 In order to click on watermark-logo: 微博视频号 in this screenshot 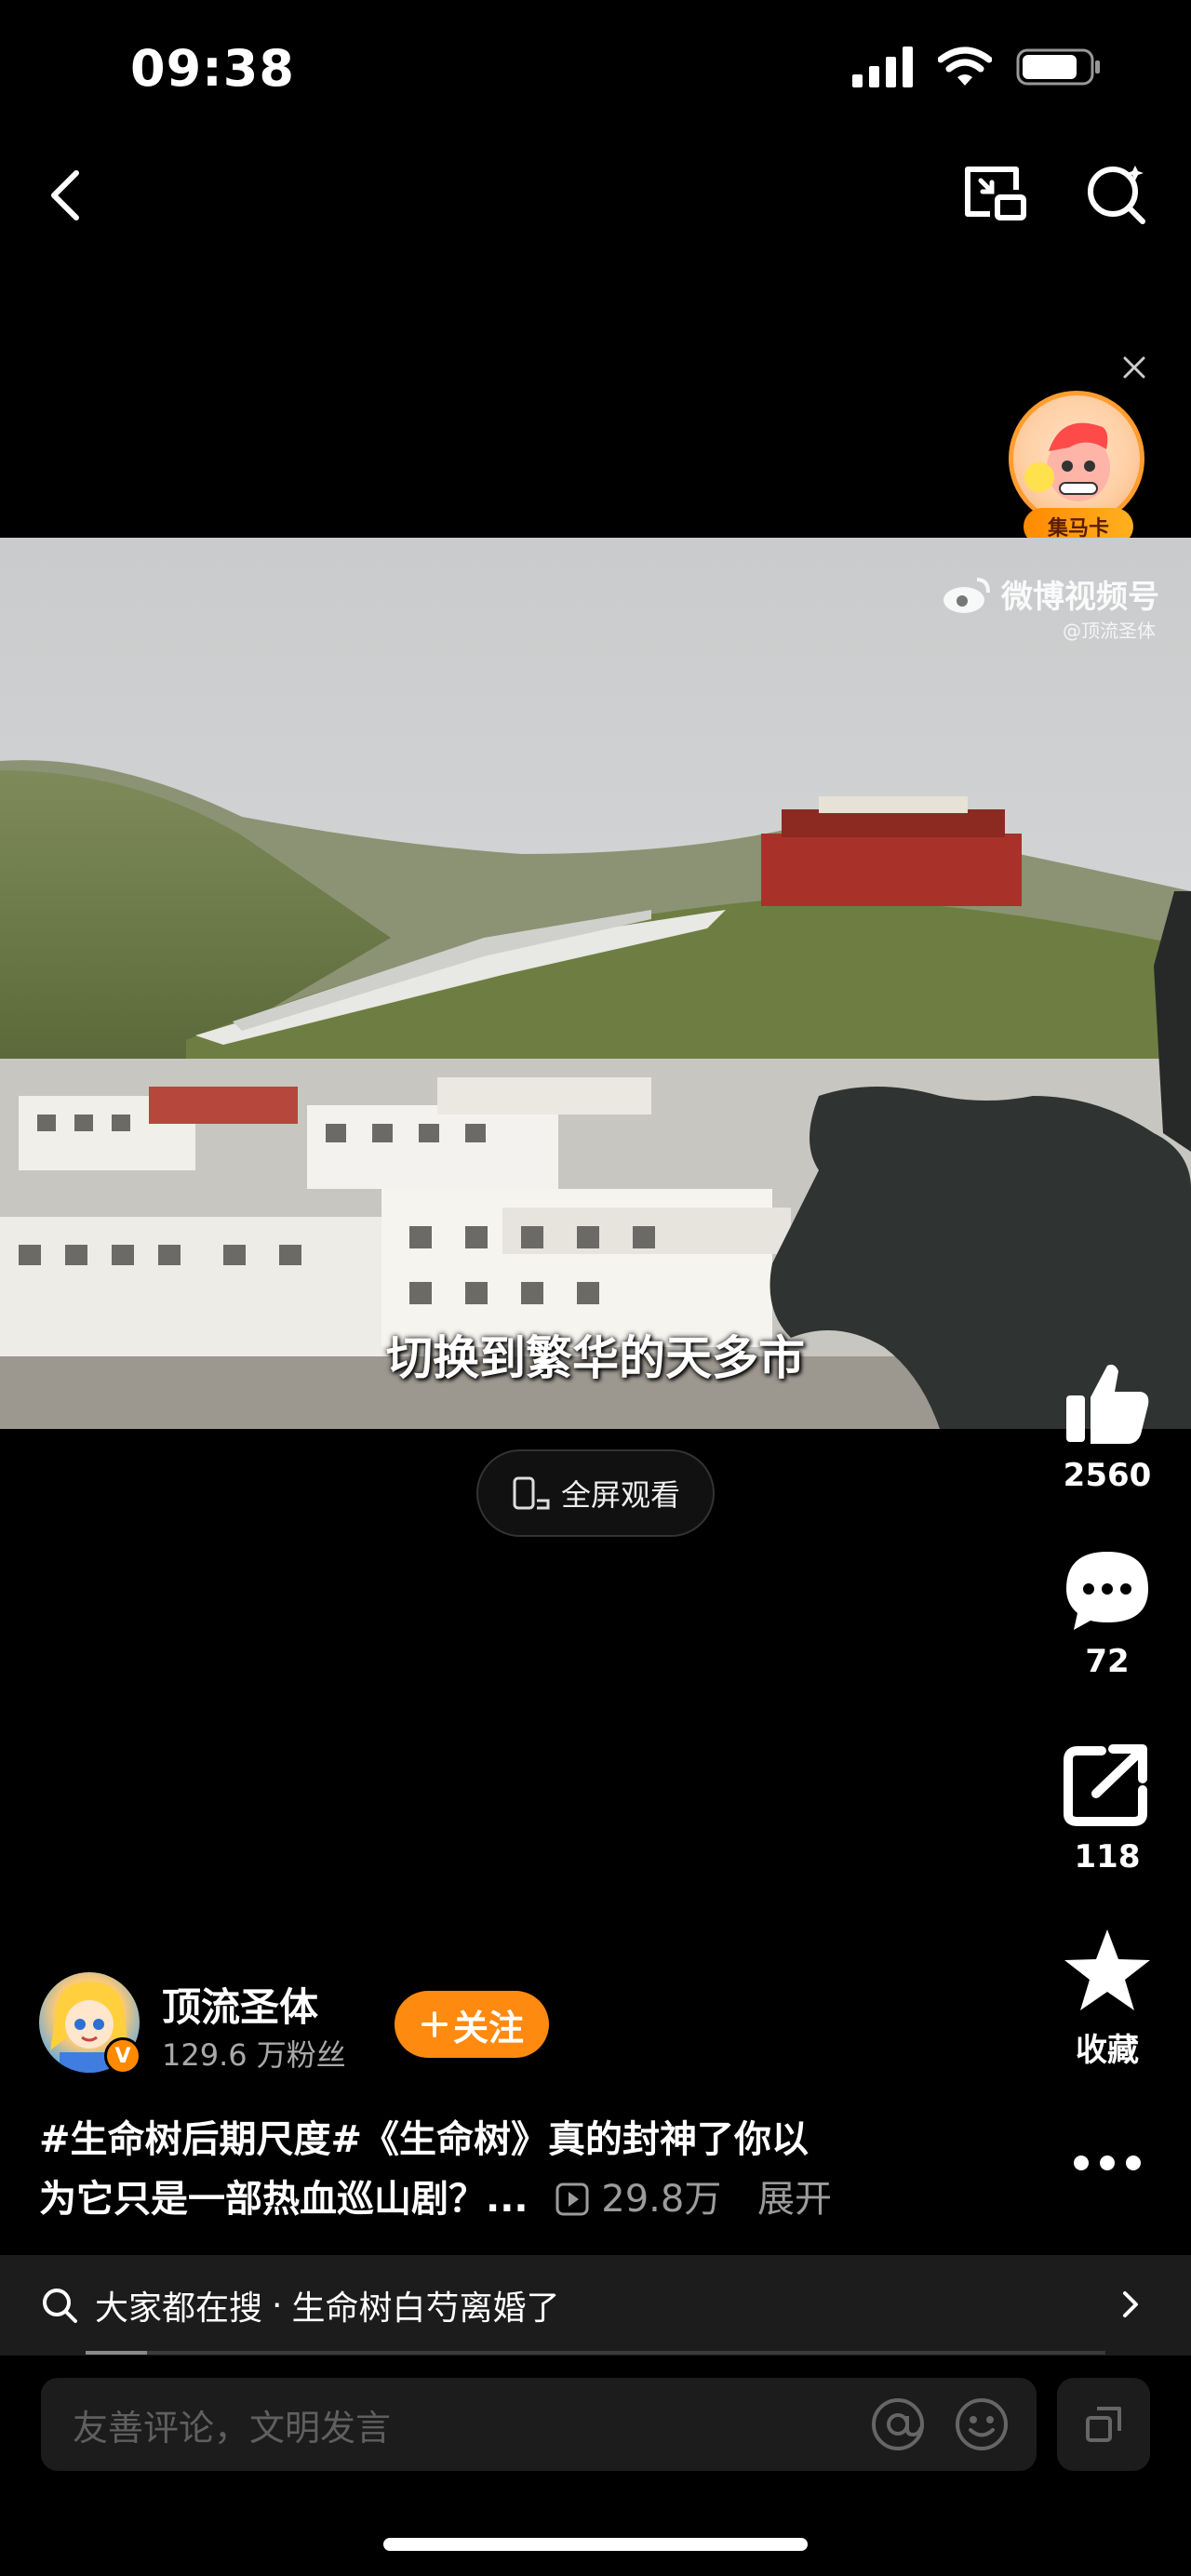, I will do `click(1050, 594)`.